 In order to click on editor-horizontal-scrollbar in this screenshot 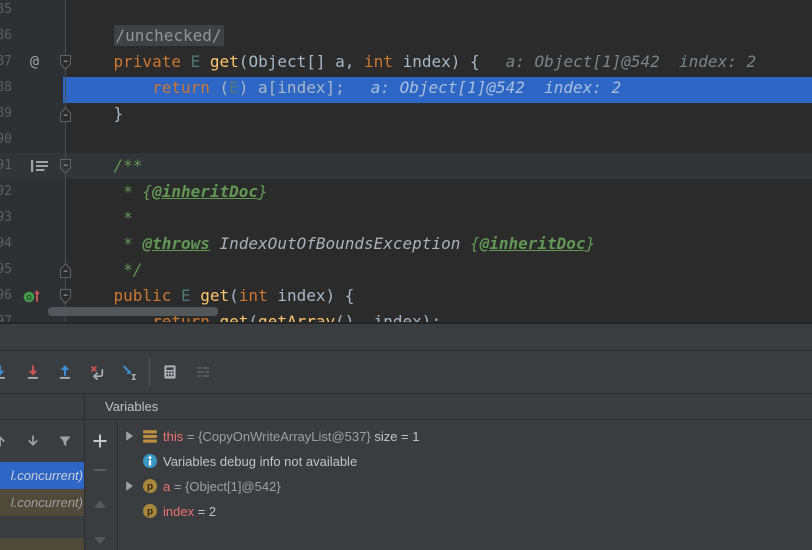, I will do `click(133, 311)`.